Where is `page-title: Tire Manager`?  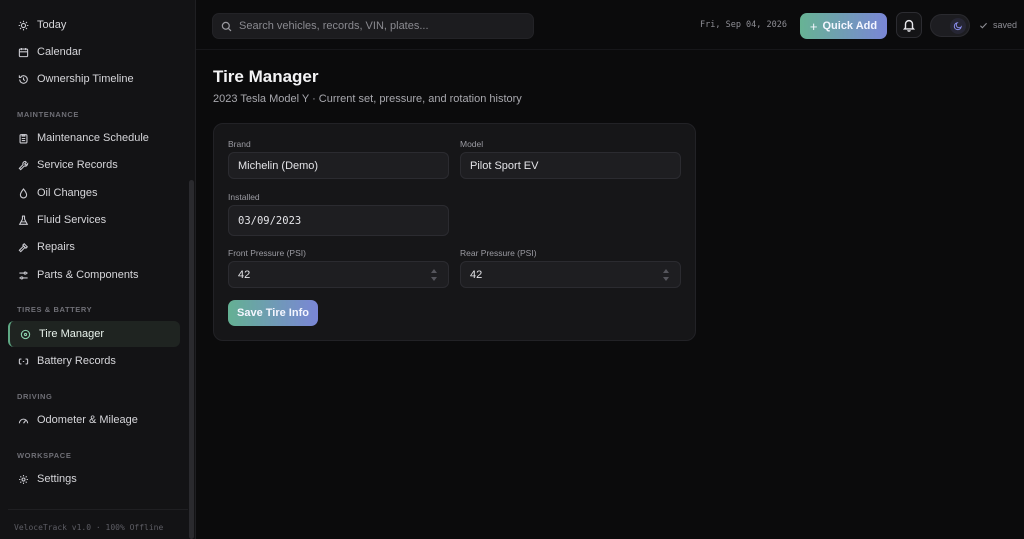 page-title: Tire Manager is located at coordinates (266, 76).